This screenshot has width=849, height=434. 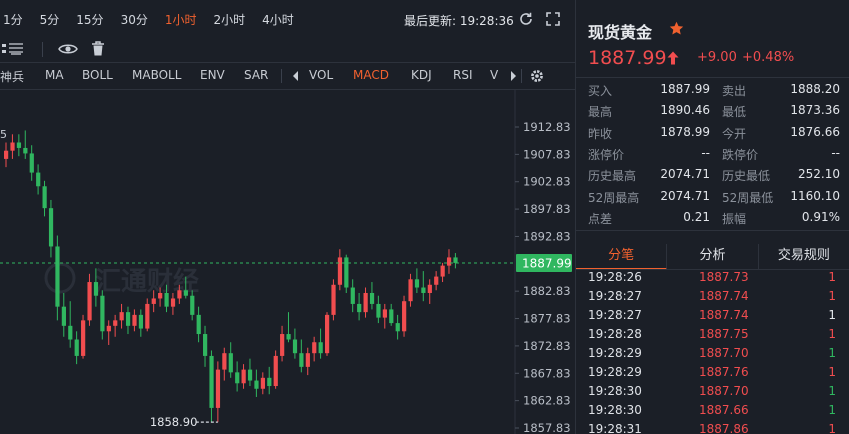 What do you see at coordinates (68, 49) in the screenshot?
I see `eye-icon` at bounding box center [68, 49].